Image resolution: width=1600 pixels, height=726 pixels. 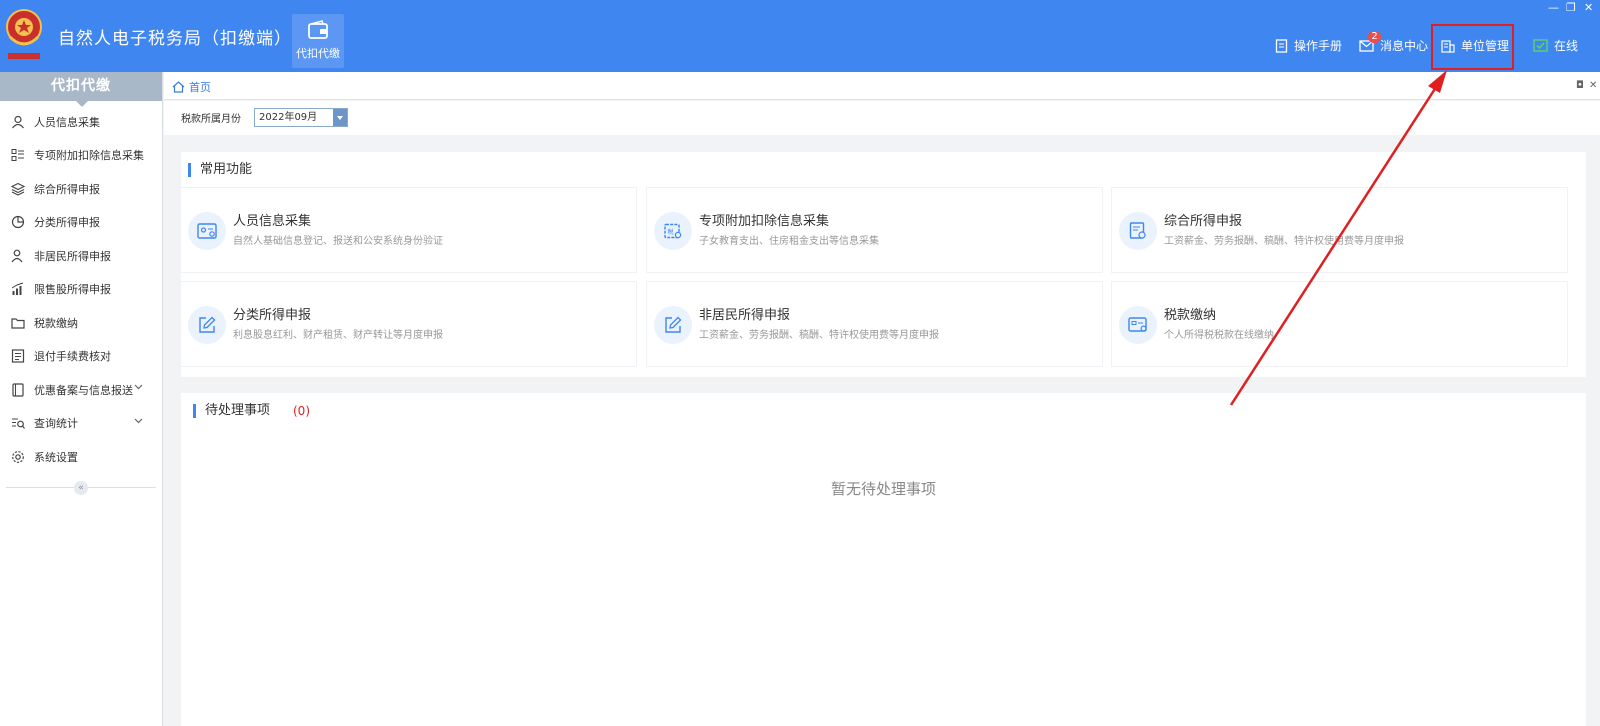 What do you see at coordinates (1138, 325) in the screenshot?
I see `payment-card-icon` at bounding box center [1138, 325].